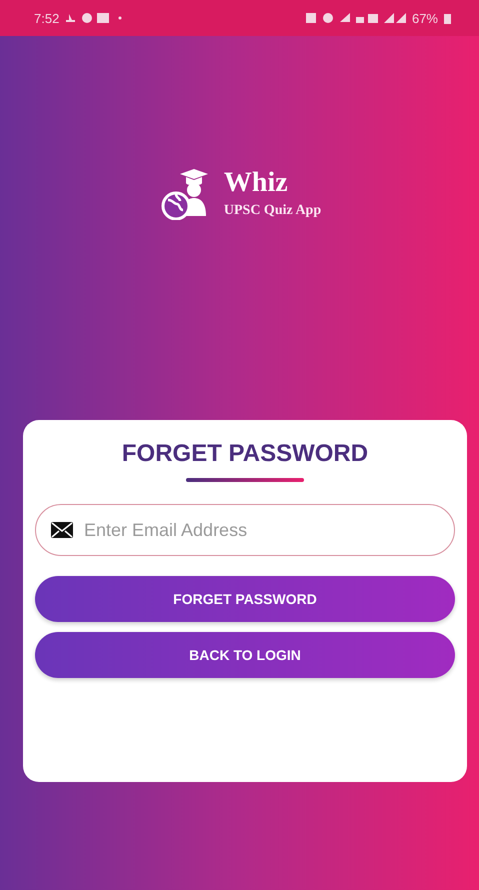  Describe the element at coordinates (425, 18) in the screenshot. I see `battery-level: 67%` at that location.